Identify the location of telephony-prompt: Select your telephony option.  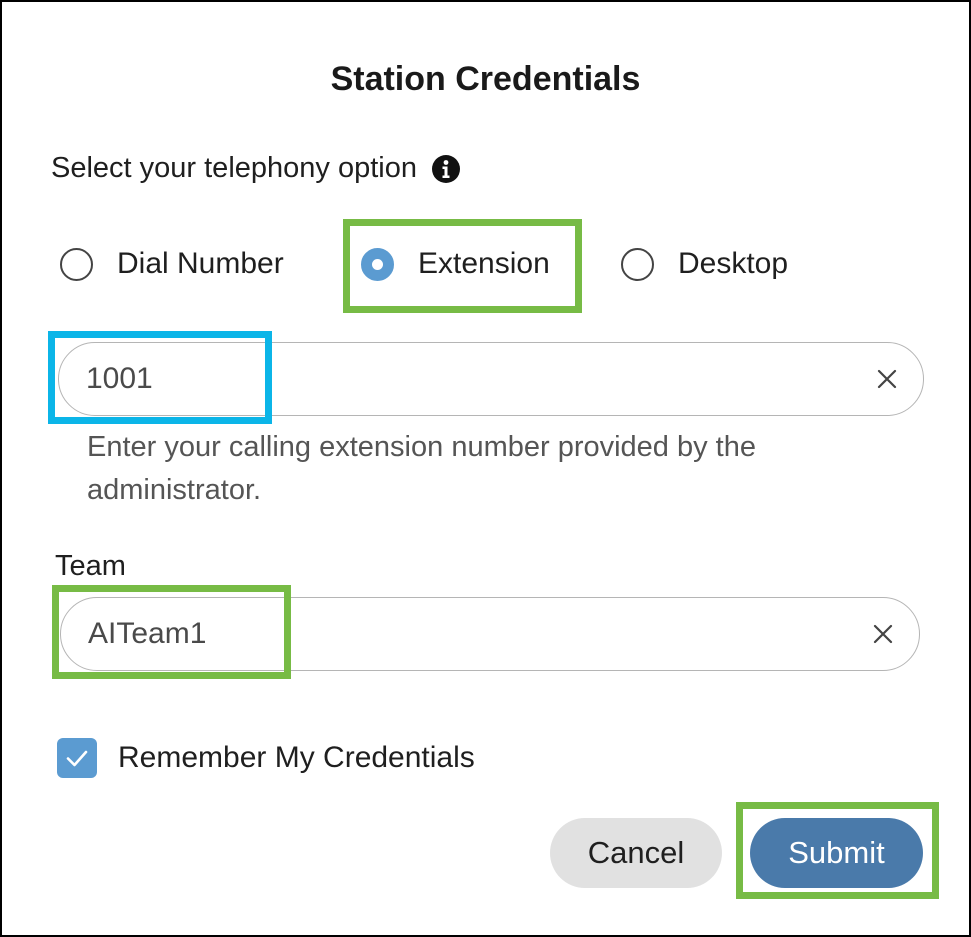
(256, 168).